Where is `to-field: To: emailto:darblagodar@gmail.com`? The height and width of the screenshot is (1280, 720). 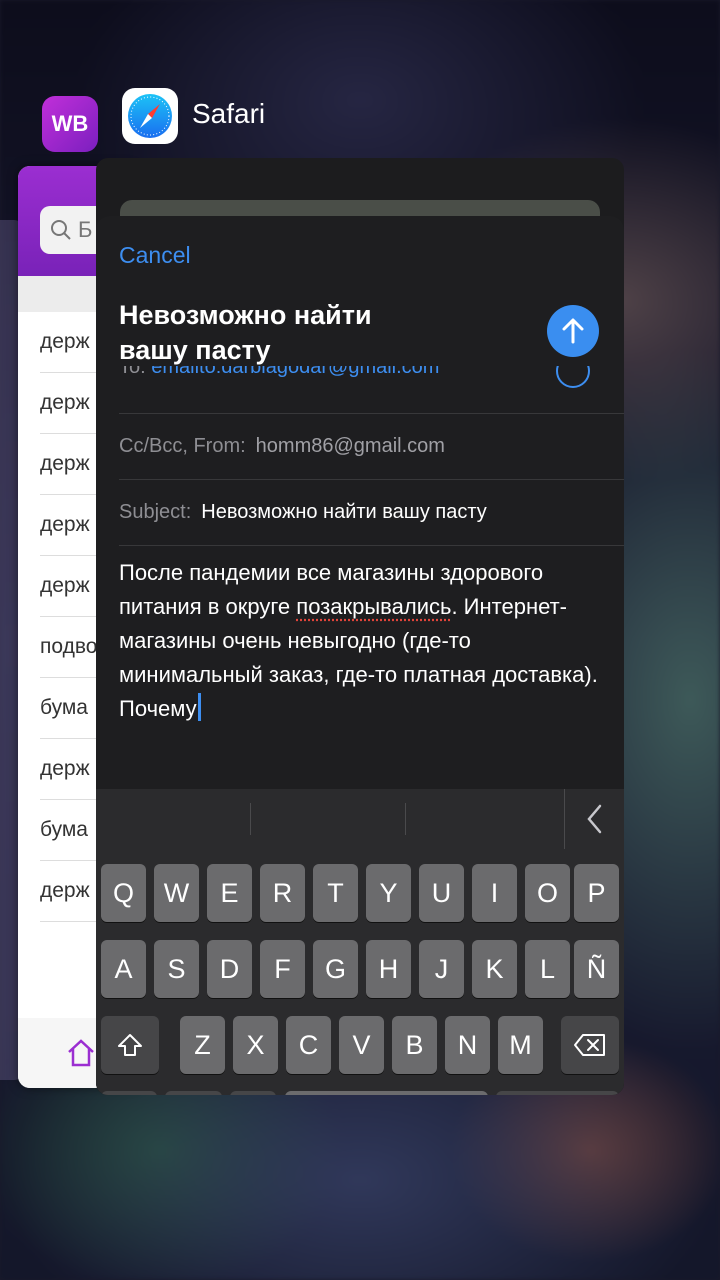
to-field: To: emailto:darblagodar@gmail.com is located at coordinates (371, 390).